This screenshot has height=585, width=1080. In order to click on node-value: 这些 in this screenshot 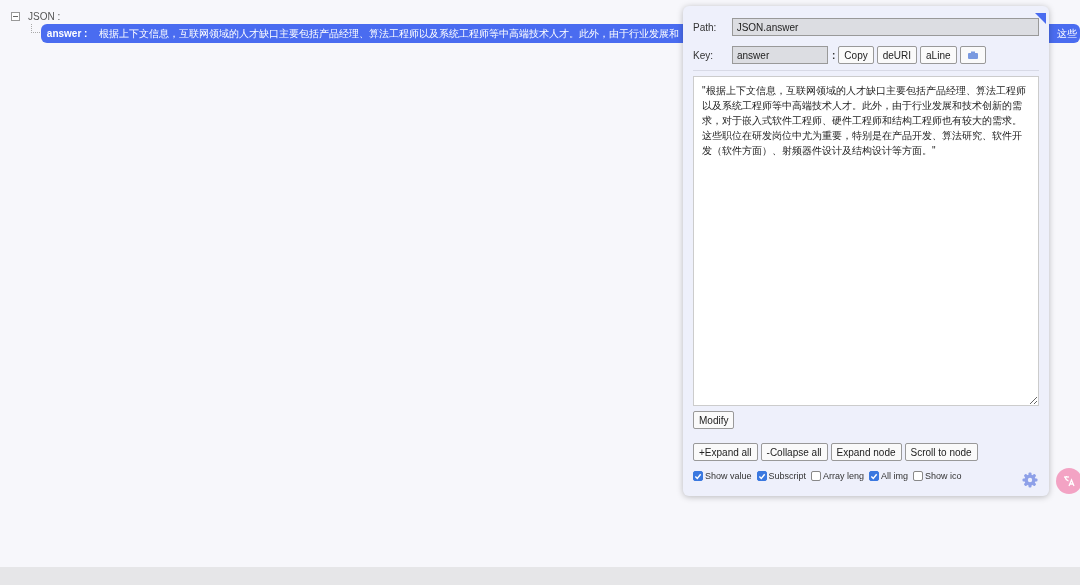, I will do `click(1067, 33)`.